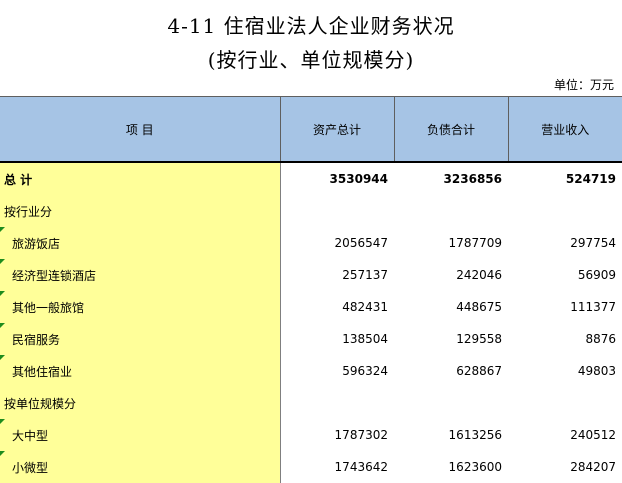 The width and height of the screenshot is (622, 483). I want to click on row-label: 其他住宿业, so click(140, 371).